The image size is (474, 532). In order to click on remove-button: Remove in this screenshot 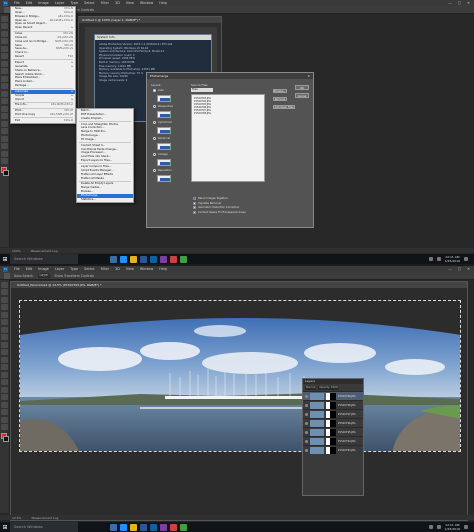, I will do `click(280, 99)`.